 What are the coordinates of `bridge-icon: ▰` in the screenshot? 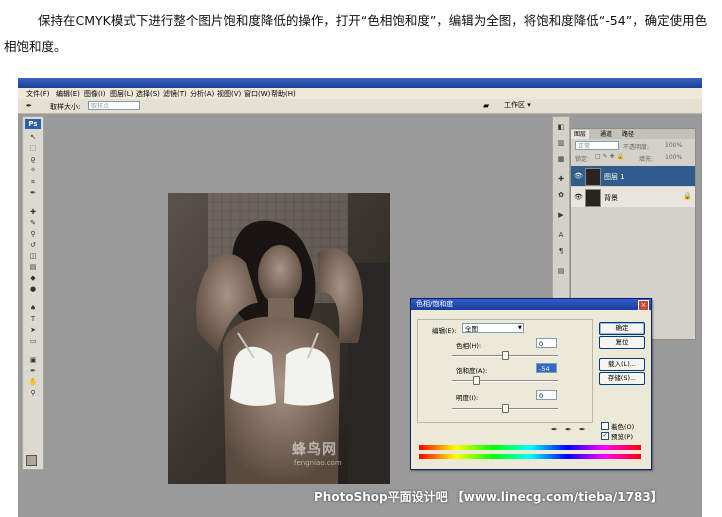 It's located at (486, 105).